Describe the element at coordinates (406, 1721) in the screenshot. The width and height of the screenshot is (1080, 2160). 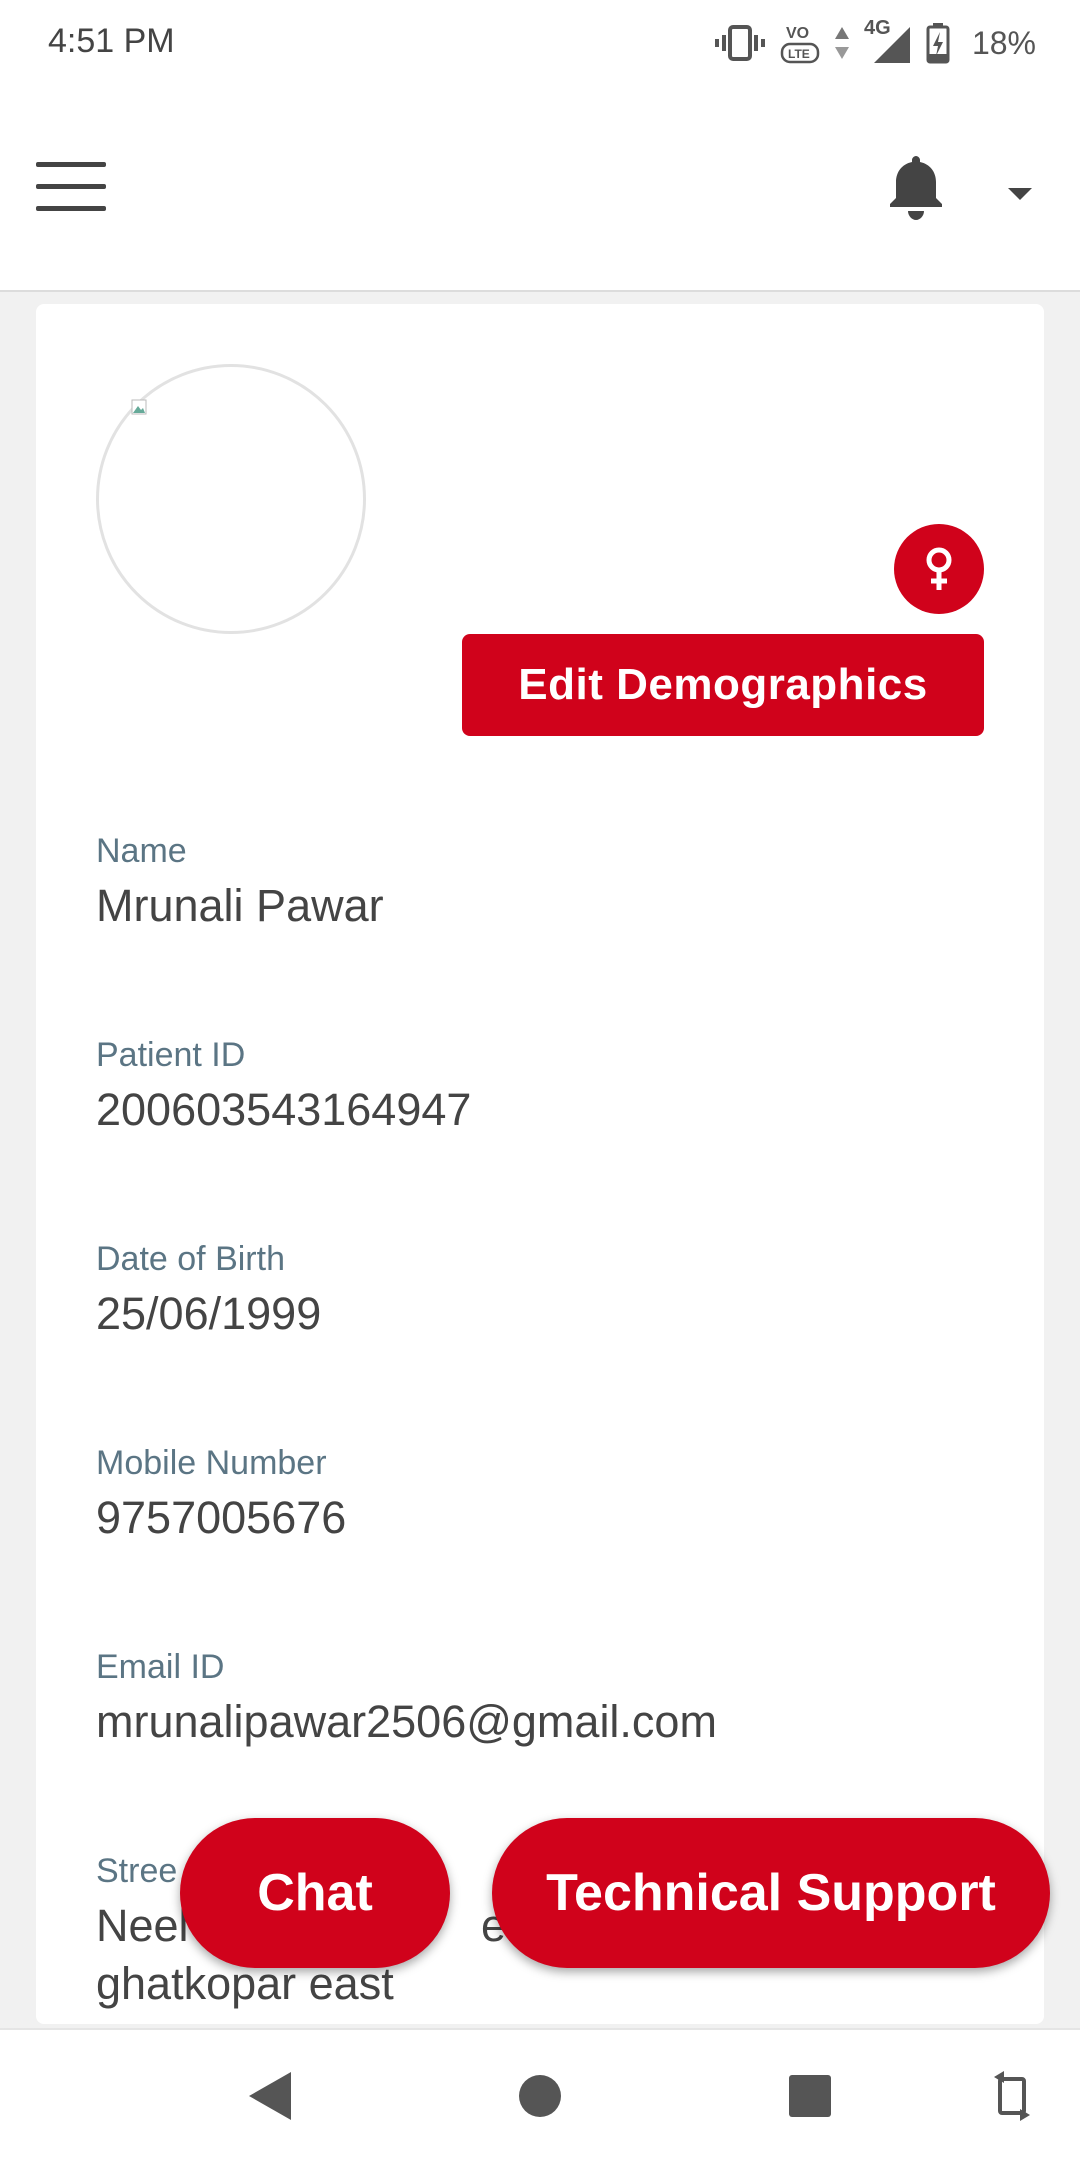
I see `field-value: mrunalipawar2506@gmail.com` at that location.